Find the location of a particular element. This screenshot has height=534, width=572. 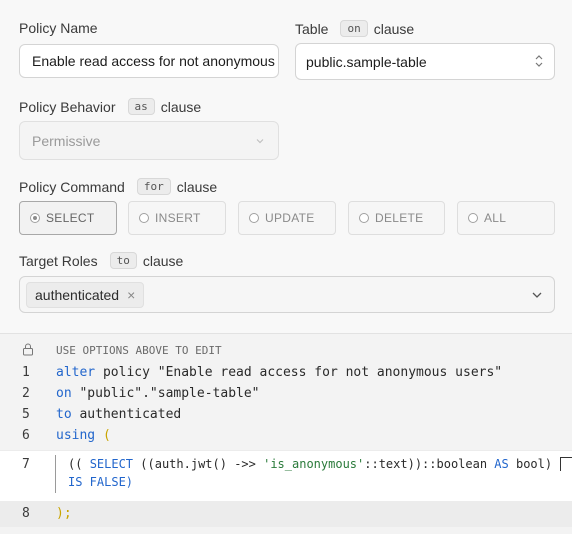

table-select: public.sample-table is located at coordinates (425, 61).